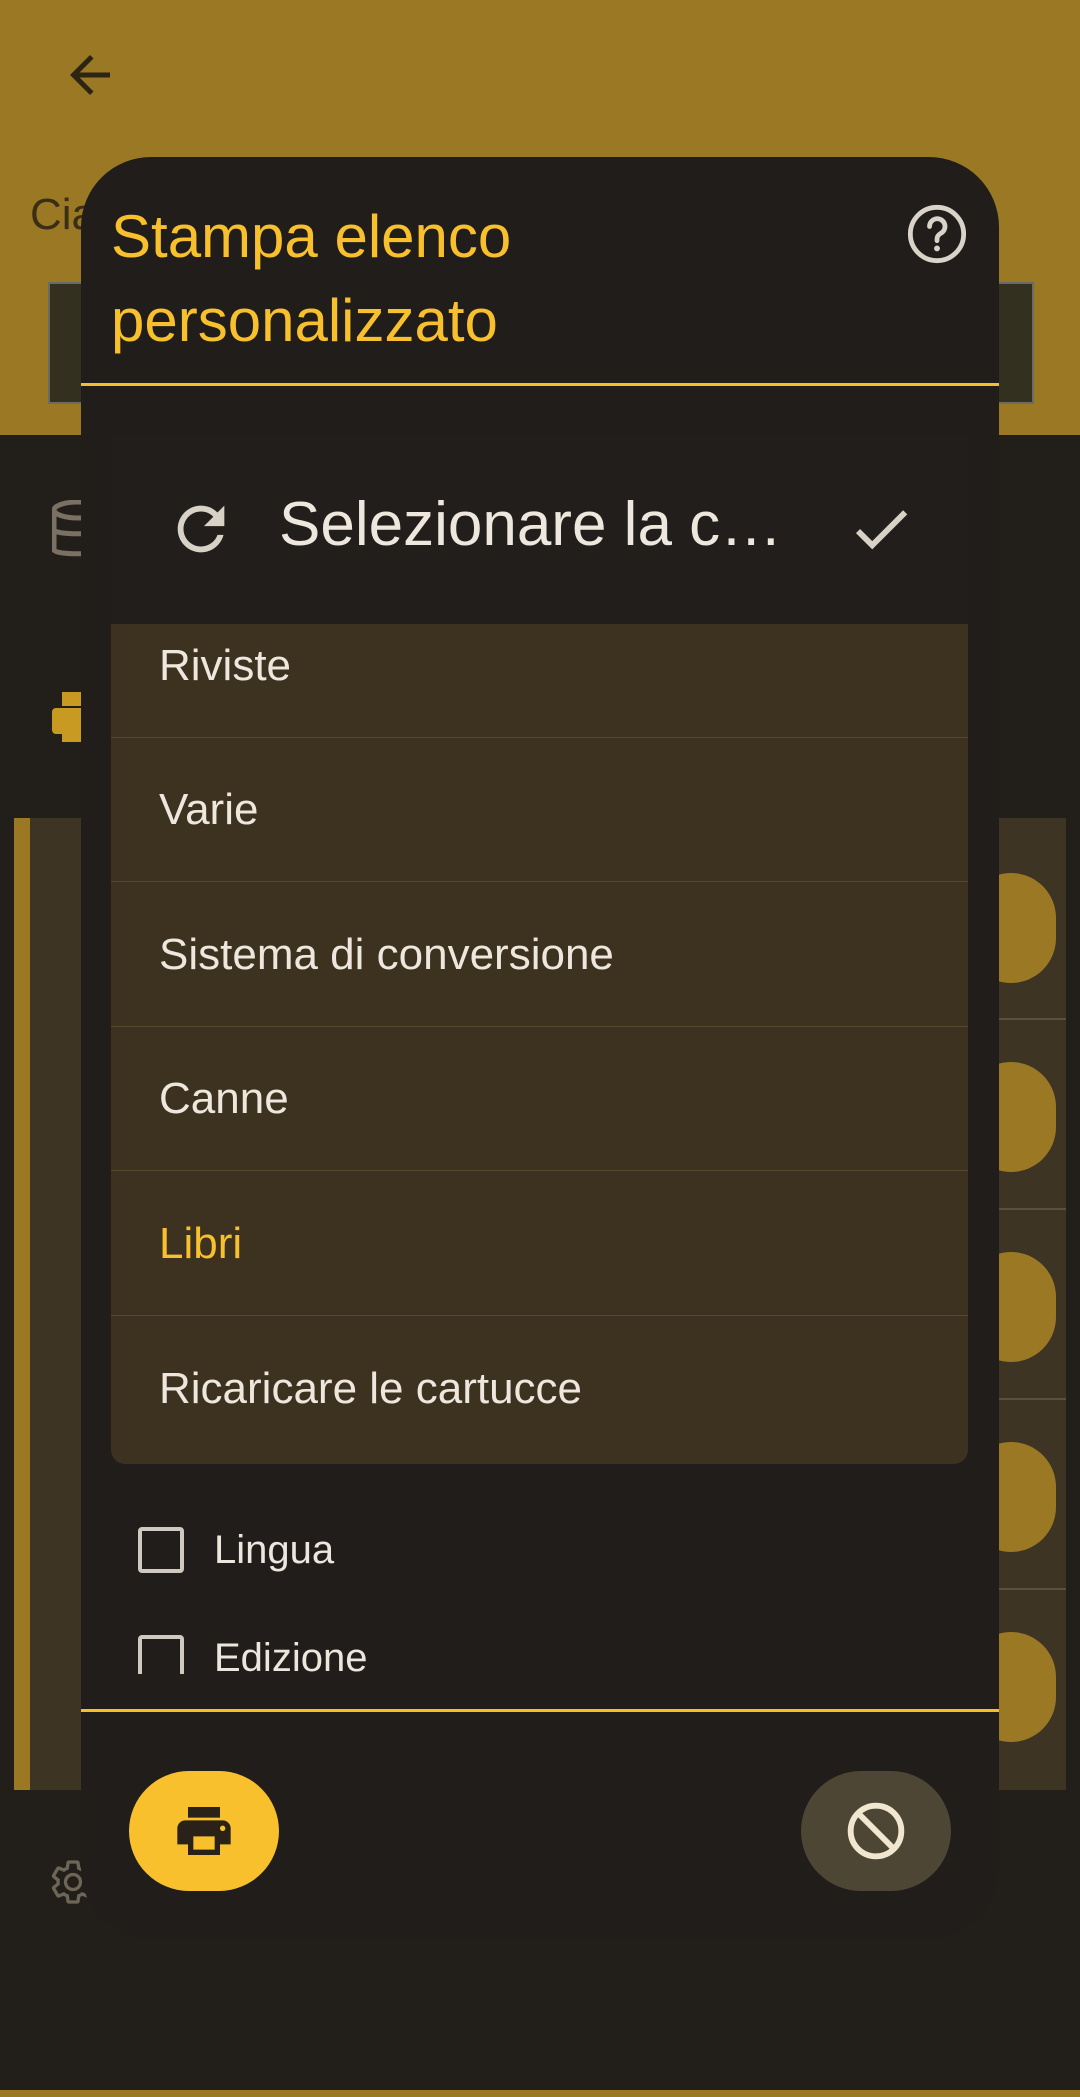 This screenshot has height=2097, width=1080. Describe the element at coordinates (881, 529) in the screenshot. I see `check-icon` at that location.